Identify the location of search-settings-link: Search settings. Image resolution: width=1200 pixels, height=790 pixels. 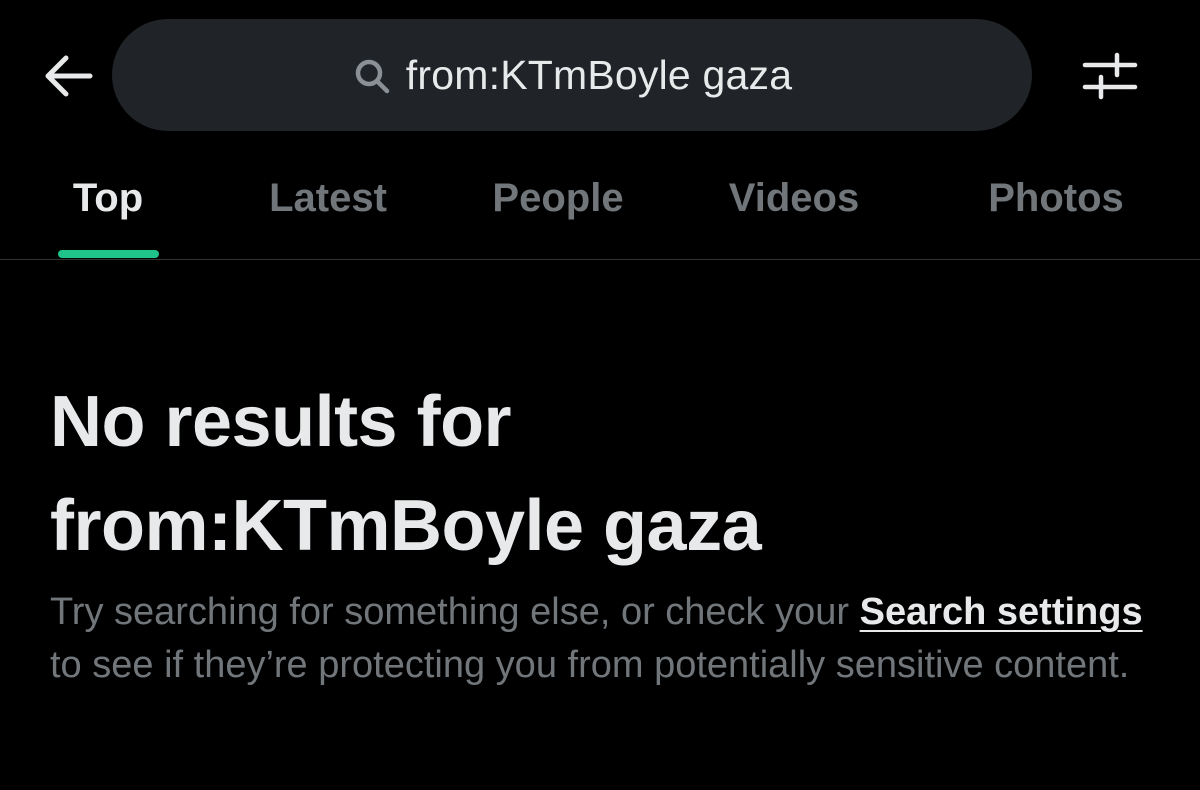
(1001, 612).